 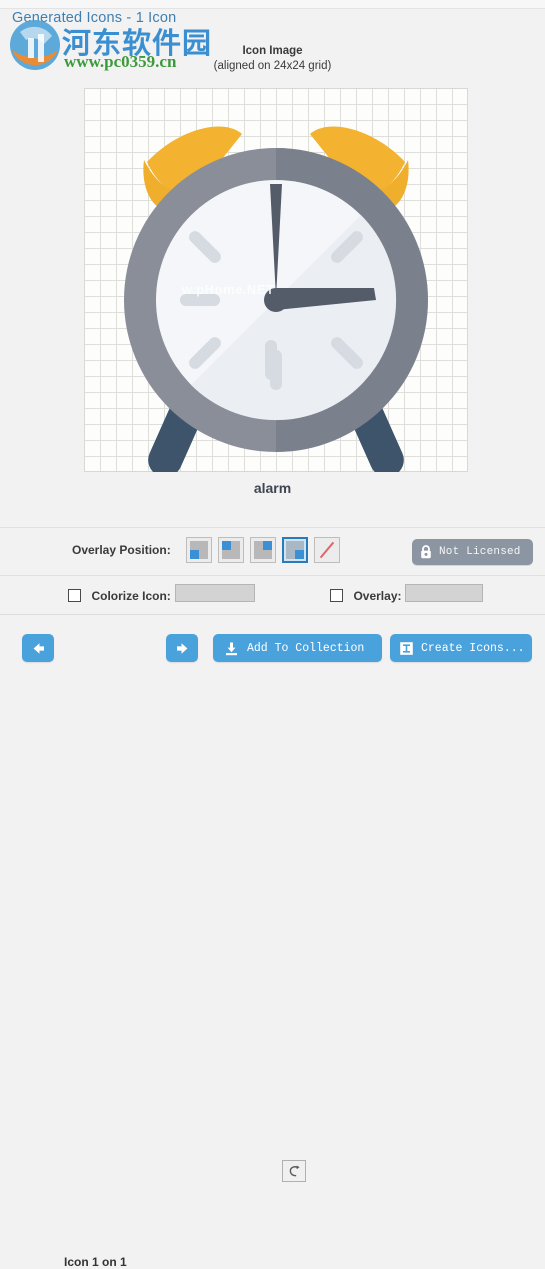 I want to click on colorize-icon-checkbox, so click(x=74, y=596).